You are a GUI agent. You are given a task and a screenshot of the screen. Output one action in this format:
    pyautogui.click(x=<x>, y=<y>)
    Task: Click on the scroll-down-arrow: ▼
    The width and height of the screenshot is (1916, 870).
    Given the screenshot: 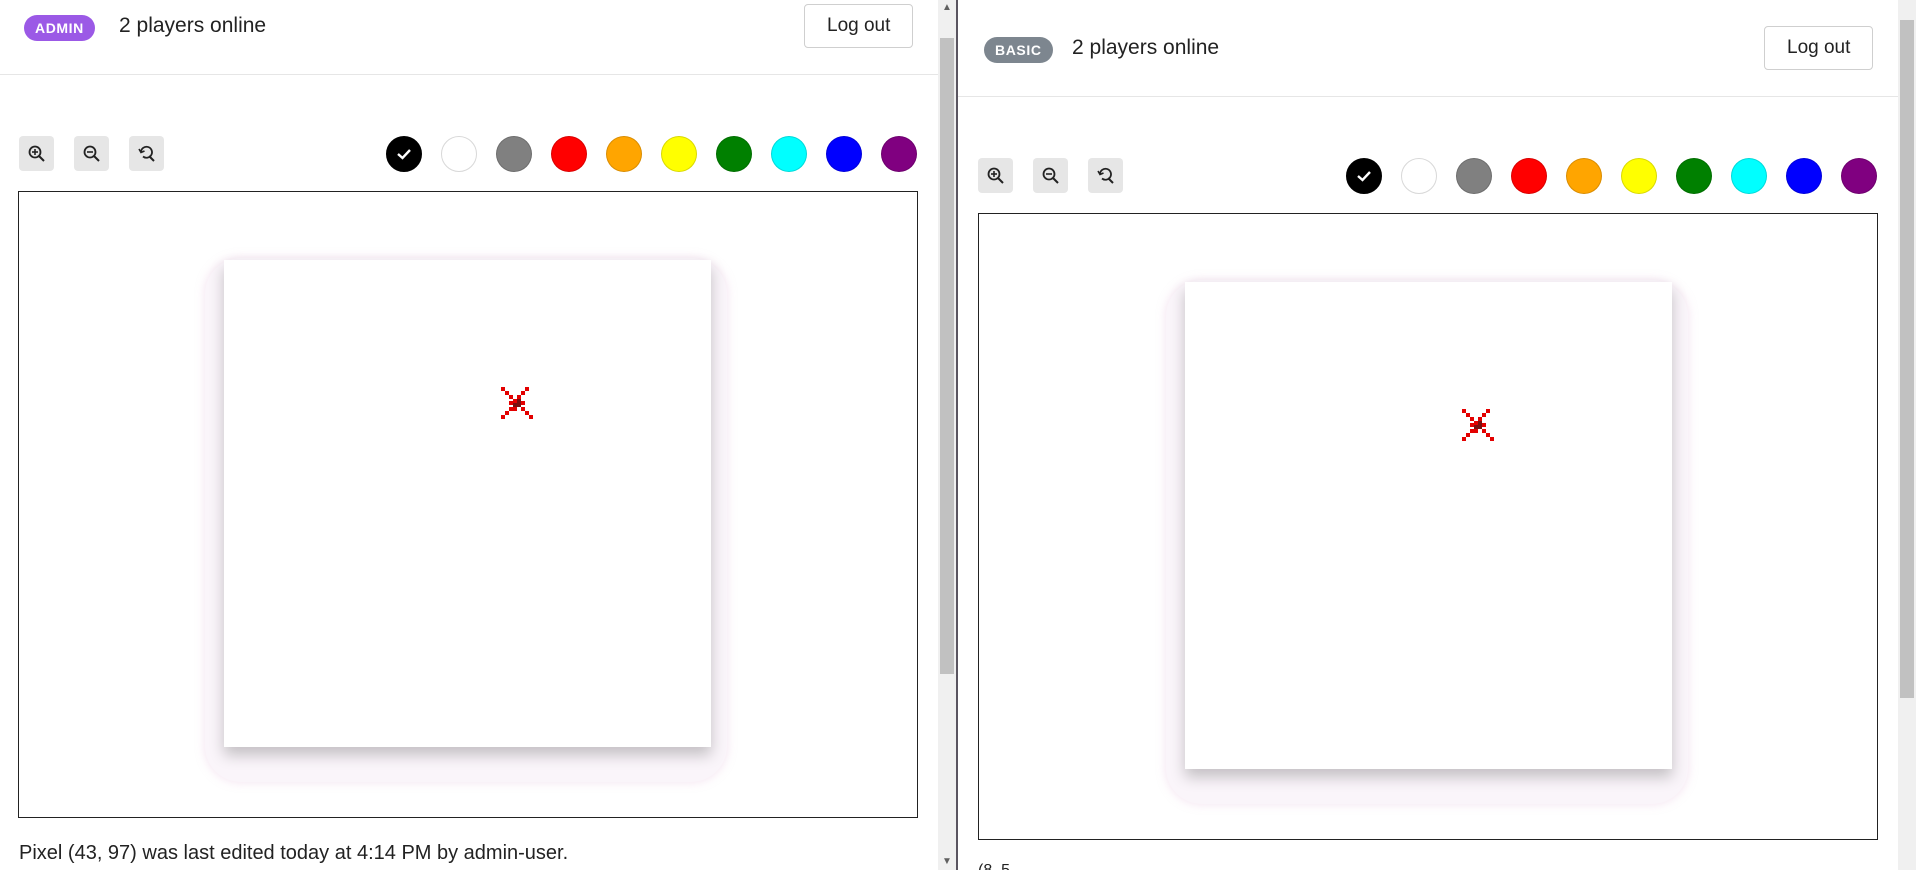 What is the action you would take?
    pyautogui.click(x=947, y=862)
    